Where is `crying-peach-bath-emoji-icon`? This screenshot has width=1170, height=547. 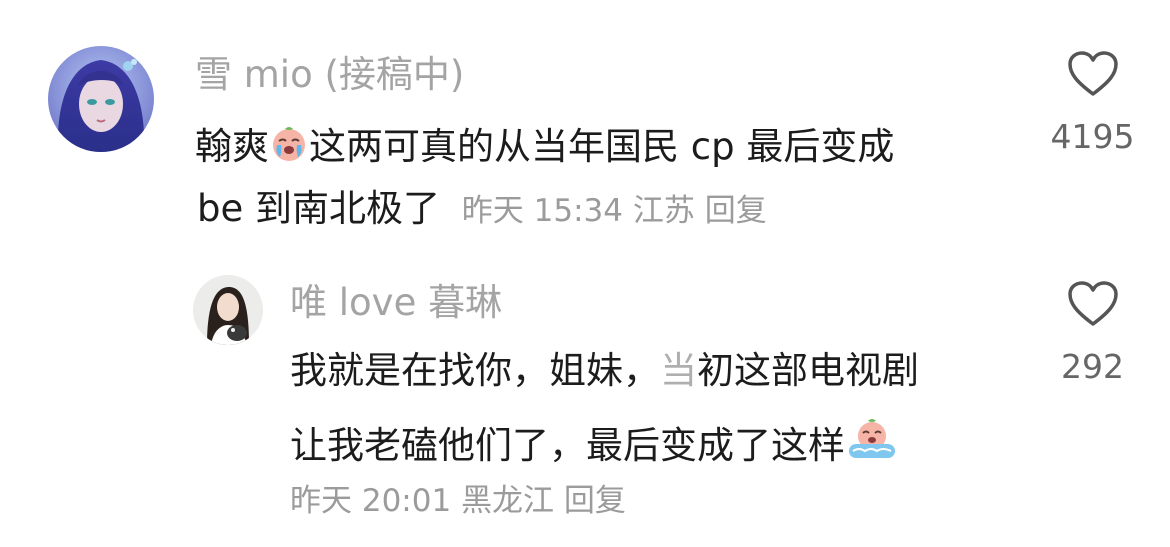
crying-peach-bath-emoji-icon is located at coordinates (872, 443).